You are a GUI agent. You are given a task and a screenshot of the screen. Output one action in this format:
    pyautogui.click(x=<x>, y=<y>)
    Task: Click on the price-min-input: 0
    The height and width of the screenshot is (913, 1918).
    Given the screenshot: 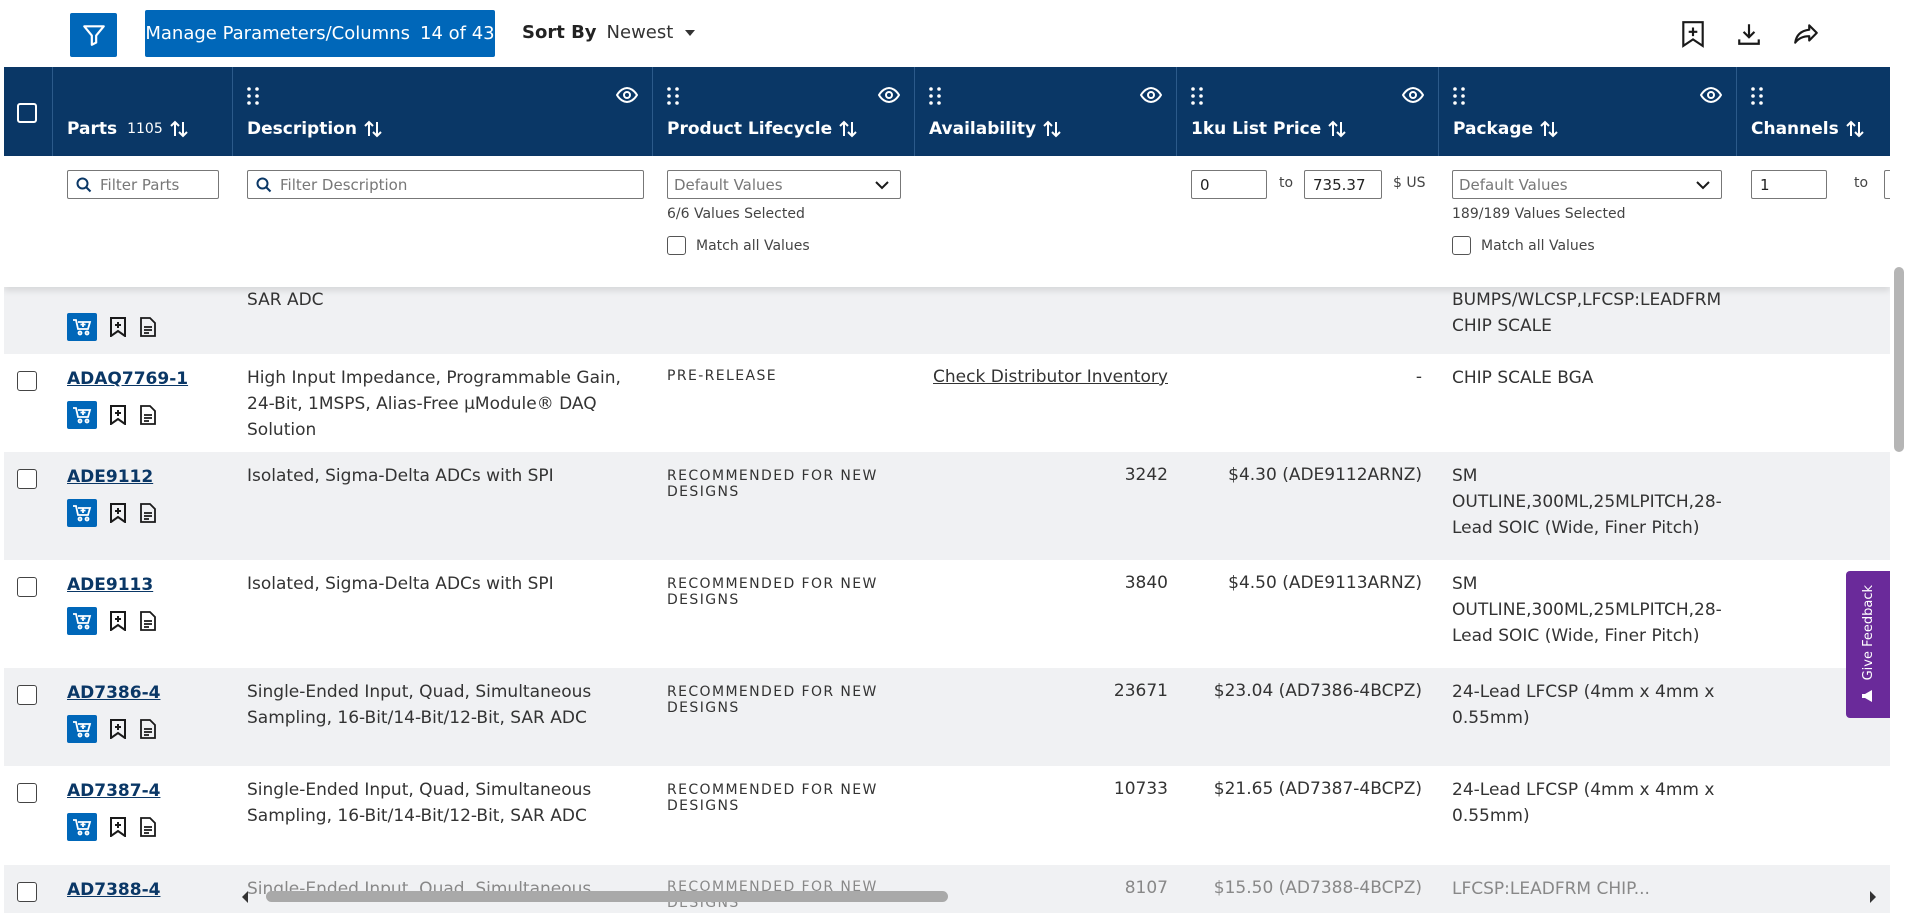 What is the action you would take?
    pyautogui.click(x=1229, y=184)
    